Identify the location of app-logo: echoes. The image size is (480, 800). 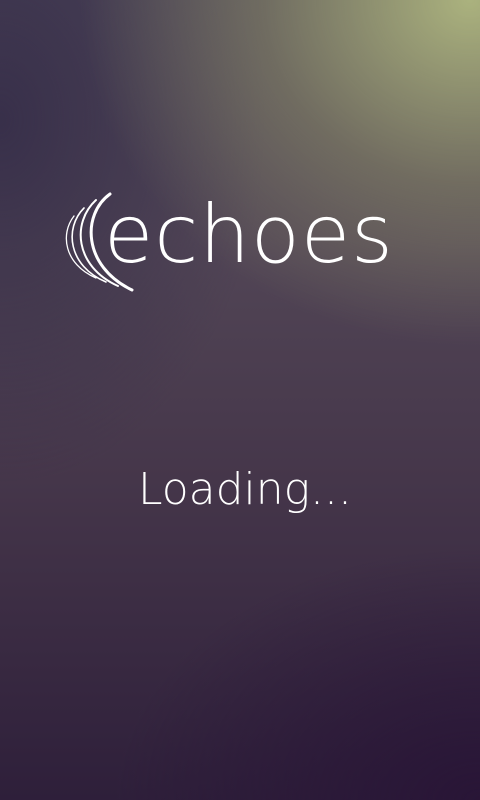
(232, 237).